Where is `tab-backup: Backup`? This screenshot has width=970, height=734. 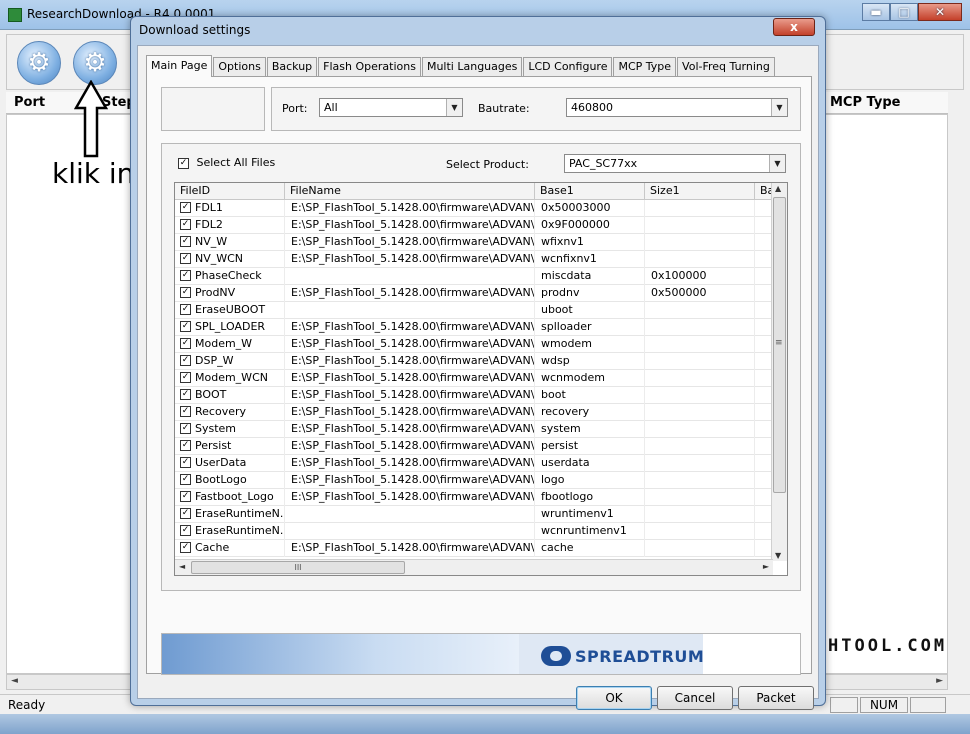 tab-backup: Backup is located at coordinates (292, 66).